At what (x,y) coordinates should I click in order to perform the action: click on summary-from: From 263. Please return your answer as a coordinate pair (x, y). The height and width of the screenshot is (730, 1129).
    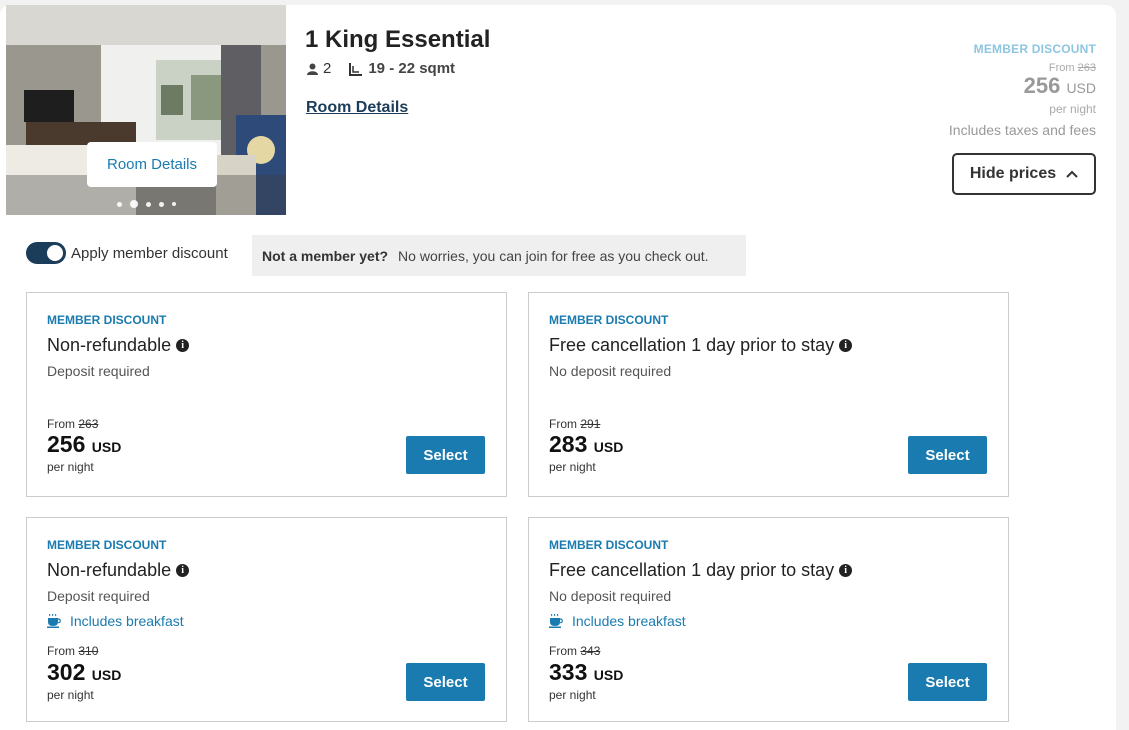
    Looking at the image, I should click on (1022, 68).